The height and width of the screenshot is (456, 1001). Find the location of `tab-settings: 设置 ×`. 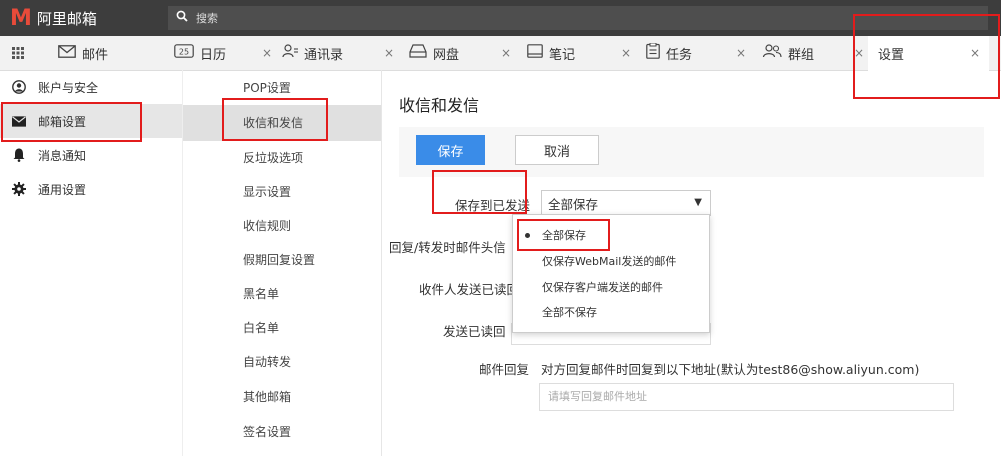

tab-settings: 设置 × is located at coordinates (928, 53).